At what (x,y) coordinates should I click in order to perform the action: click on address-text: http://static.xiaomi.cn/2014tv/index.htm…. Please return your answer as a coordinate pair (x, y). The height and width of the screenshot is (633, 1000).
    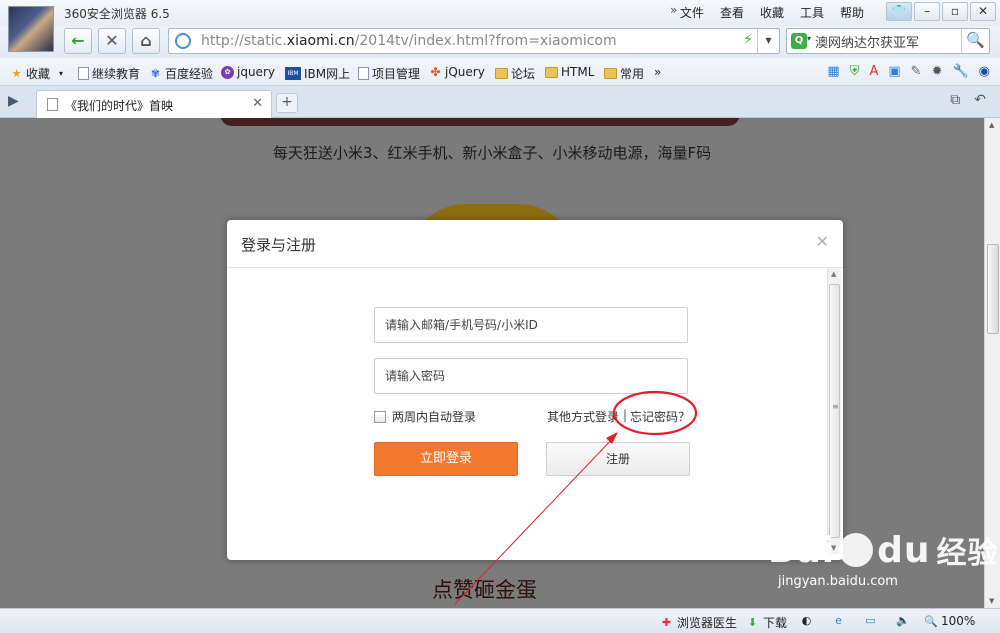
    Looking at the image, I should click on (409, 41).